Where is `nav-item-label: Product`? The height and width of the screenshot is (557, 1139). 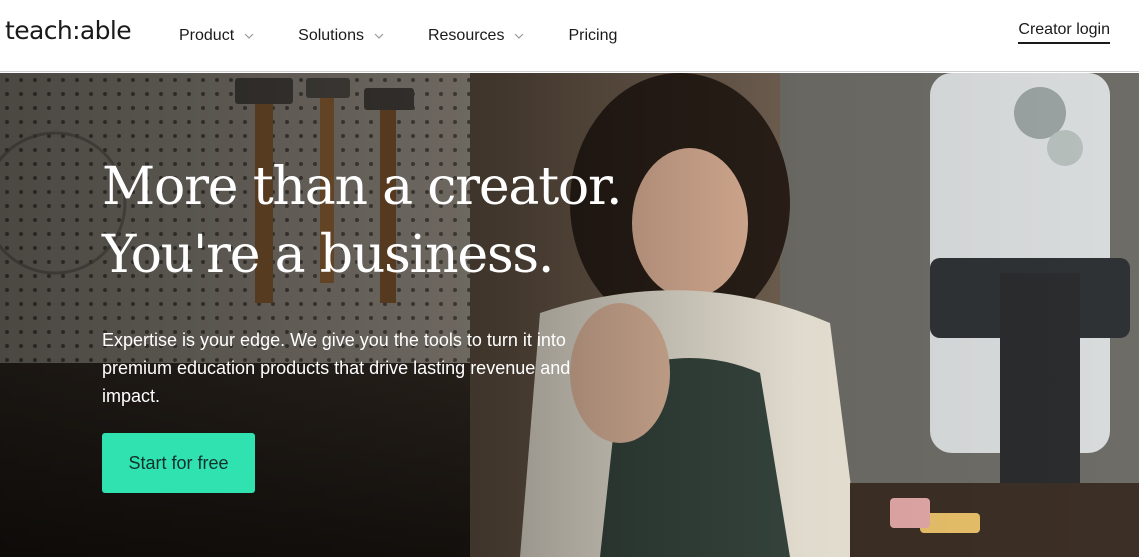 nav-item-label: Product is located at coordinates (207, 35).